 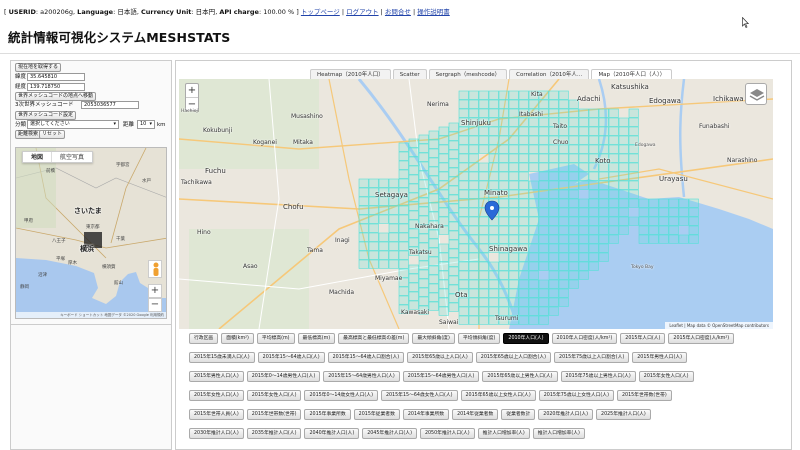 What do you see at coordinates (38, 157) in the screenshot?
I see `tab-map: 地図` at bounding box center [38, 157].